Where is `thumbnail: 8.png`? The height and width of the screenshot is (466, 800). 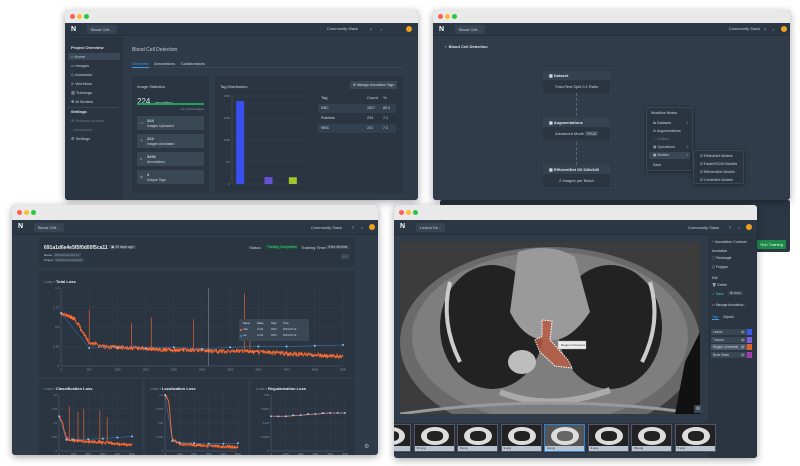 thumbnail: 8.png is located at coordinates (477, 438).